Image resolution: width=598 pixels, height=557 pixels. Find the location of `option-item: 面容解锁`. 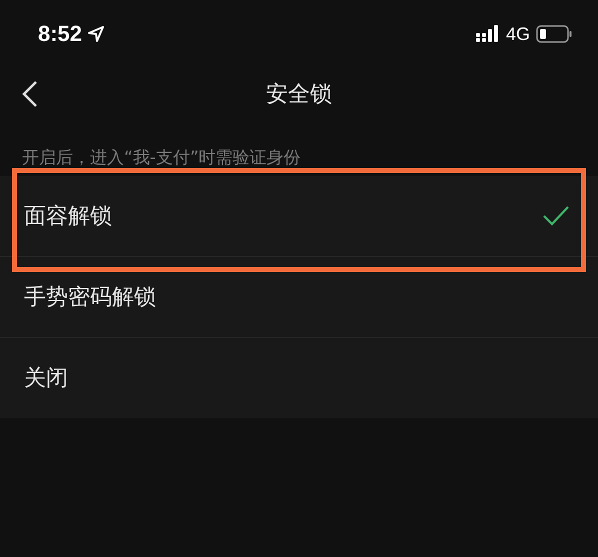

option-item: 面容解锁 is located at coordinates (68, 216).